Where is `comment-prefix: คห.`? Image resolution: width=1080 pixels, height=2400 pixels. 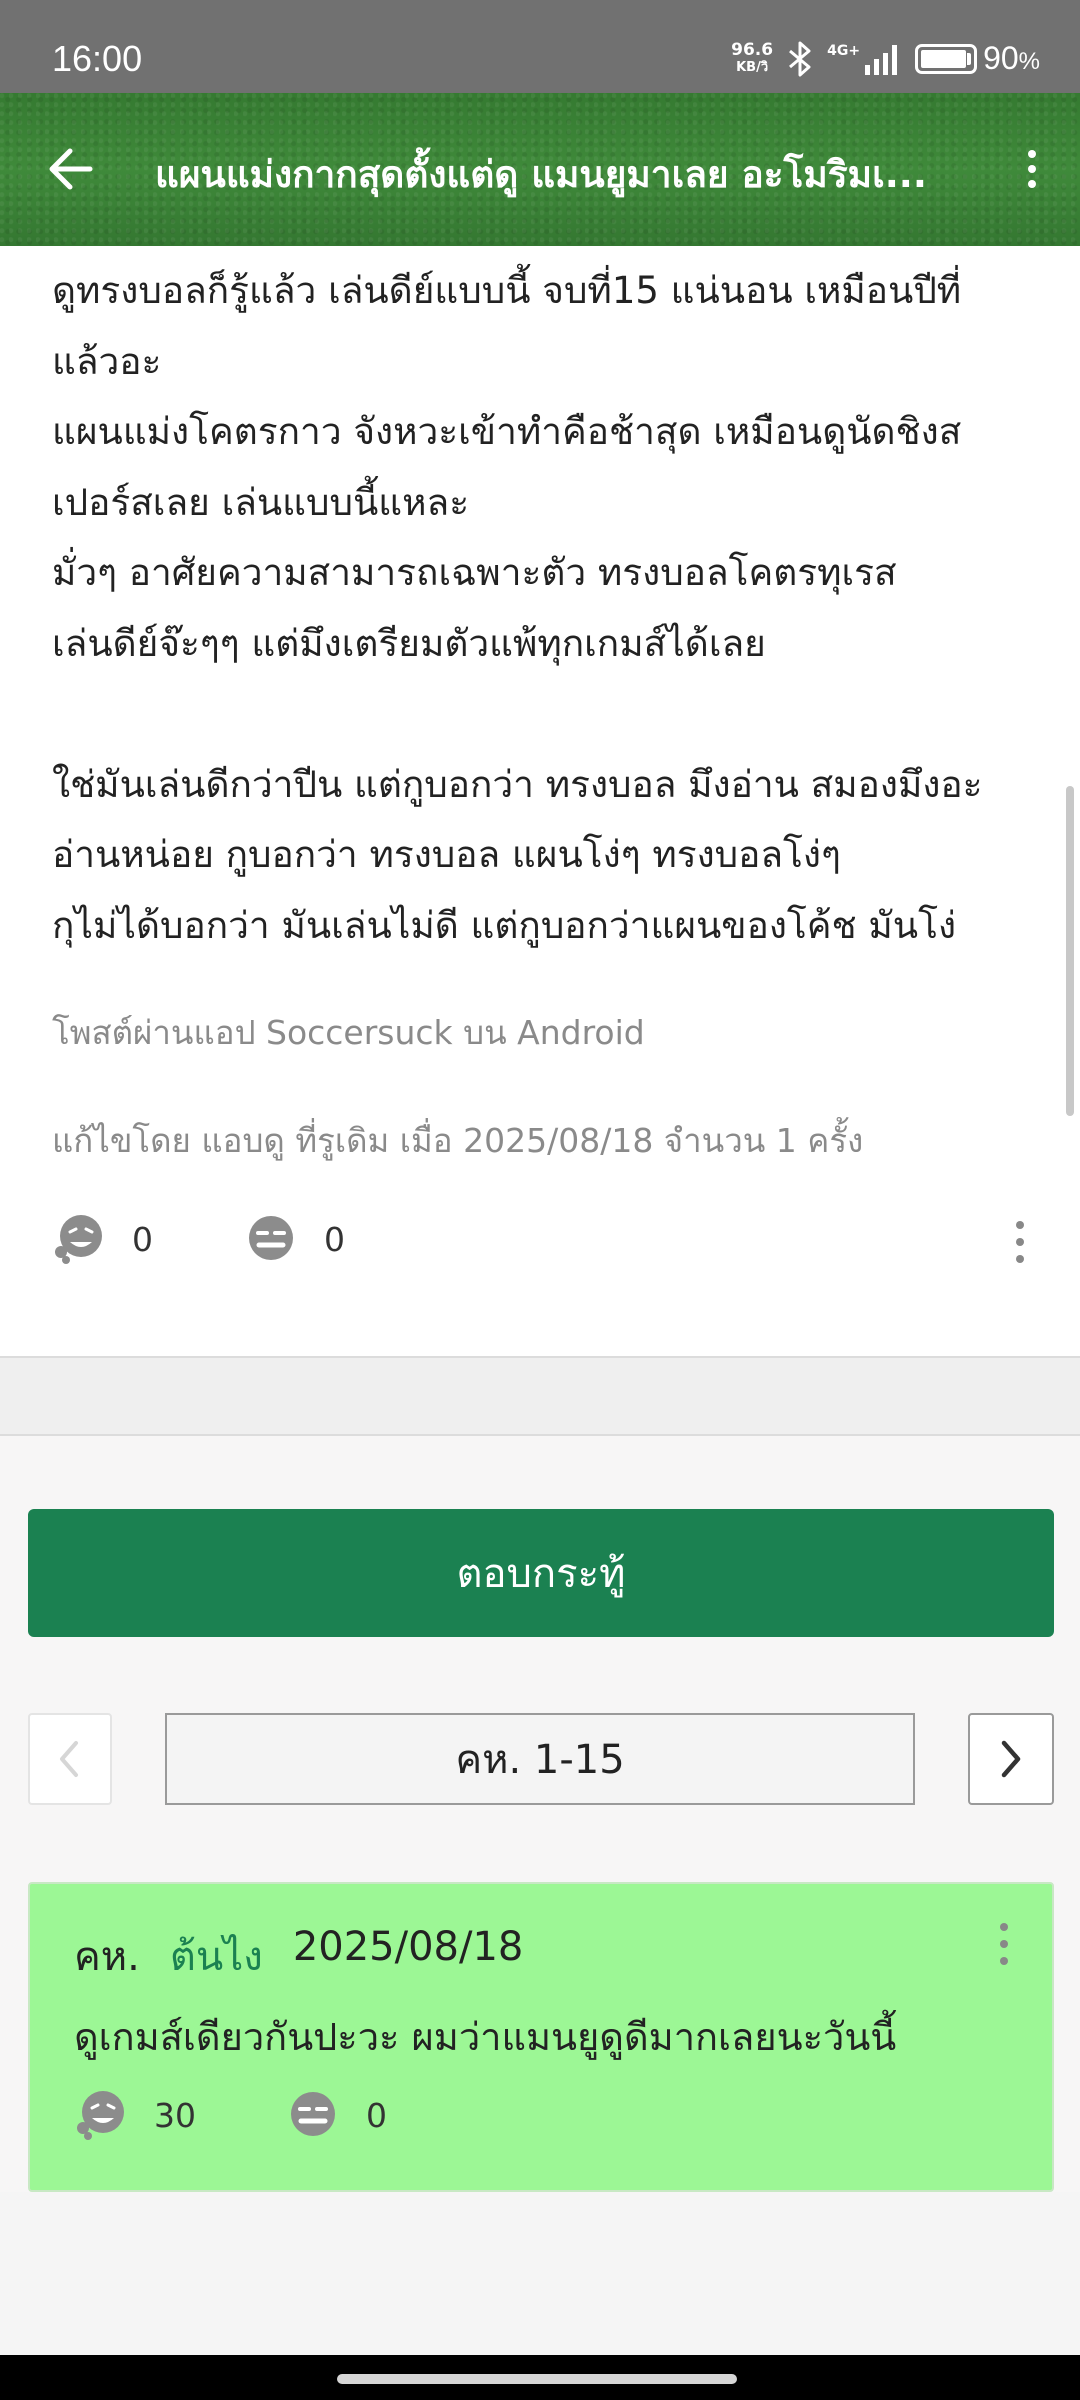
comment-prefix: คห. is located at coordinates (107, 1957).